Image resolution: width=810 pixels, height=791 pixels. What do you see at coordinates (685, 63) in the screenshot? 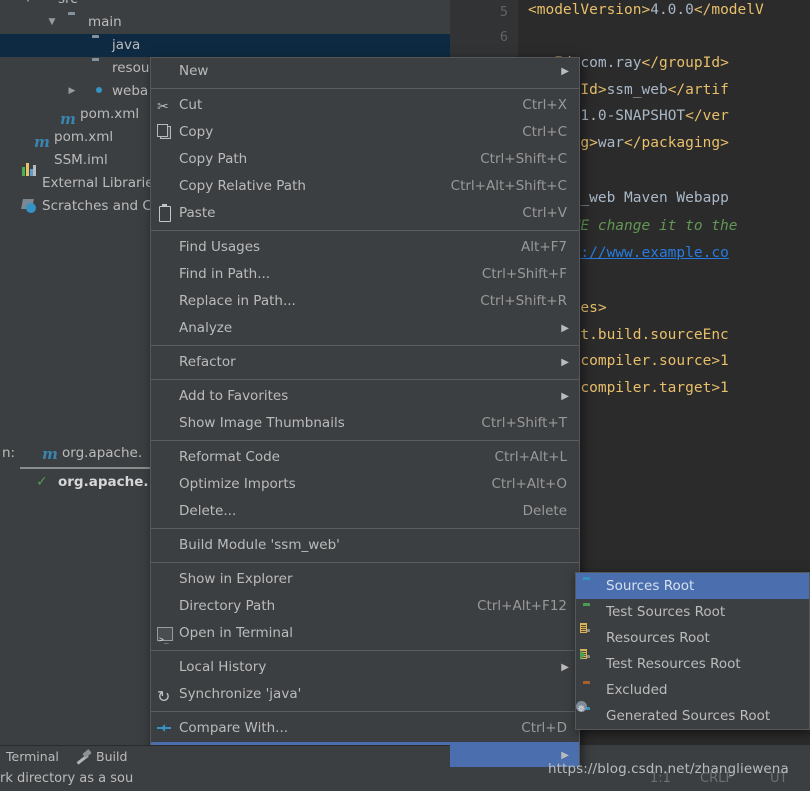
I see `code-token: </groupId>` at bounding box center [685, 63].